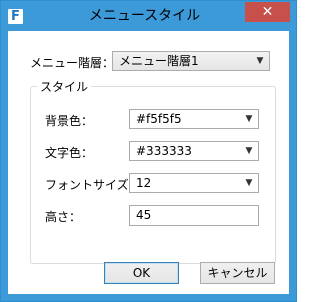  Describe the element at coordinates (164, 151) in the screenshot. I see `text-color-value: #333333` at that location.